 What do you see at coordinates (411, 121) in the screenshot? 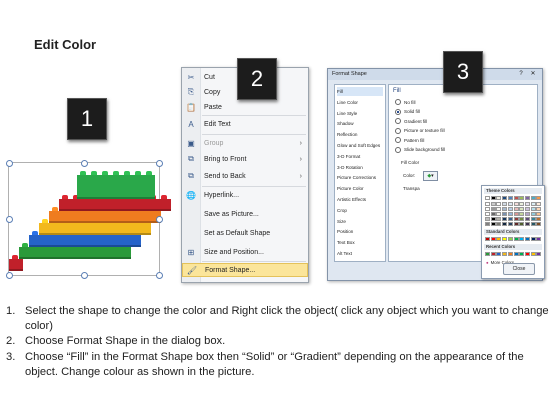
I see `fill-option-gradient-fill: Gradient fill` at bounding box center [411, 121].